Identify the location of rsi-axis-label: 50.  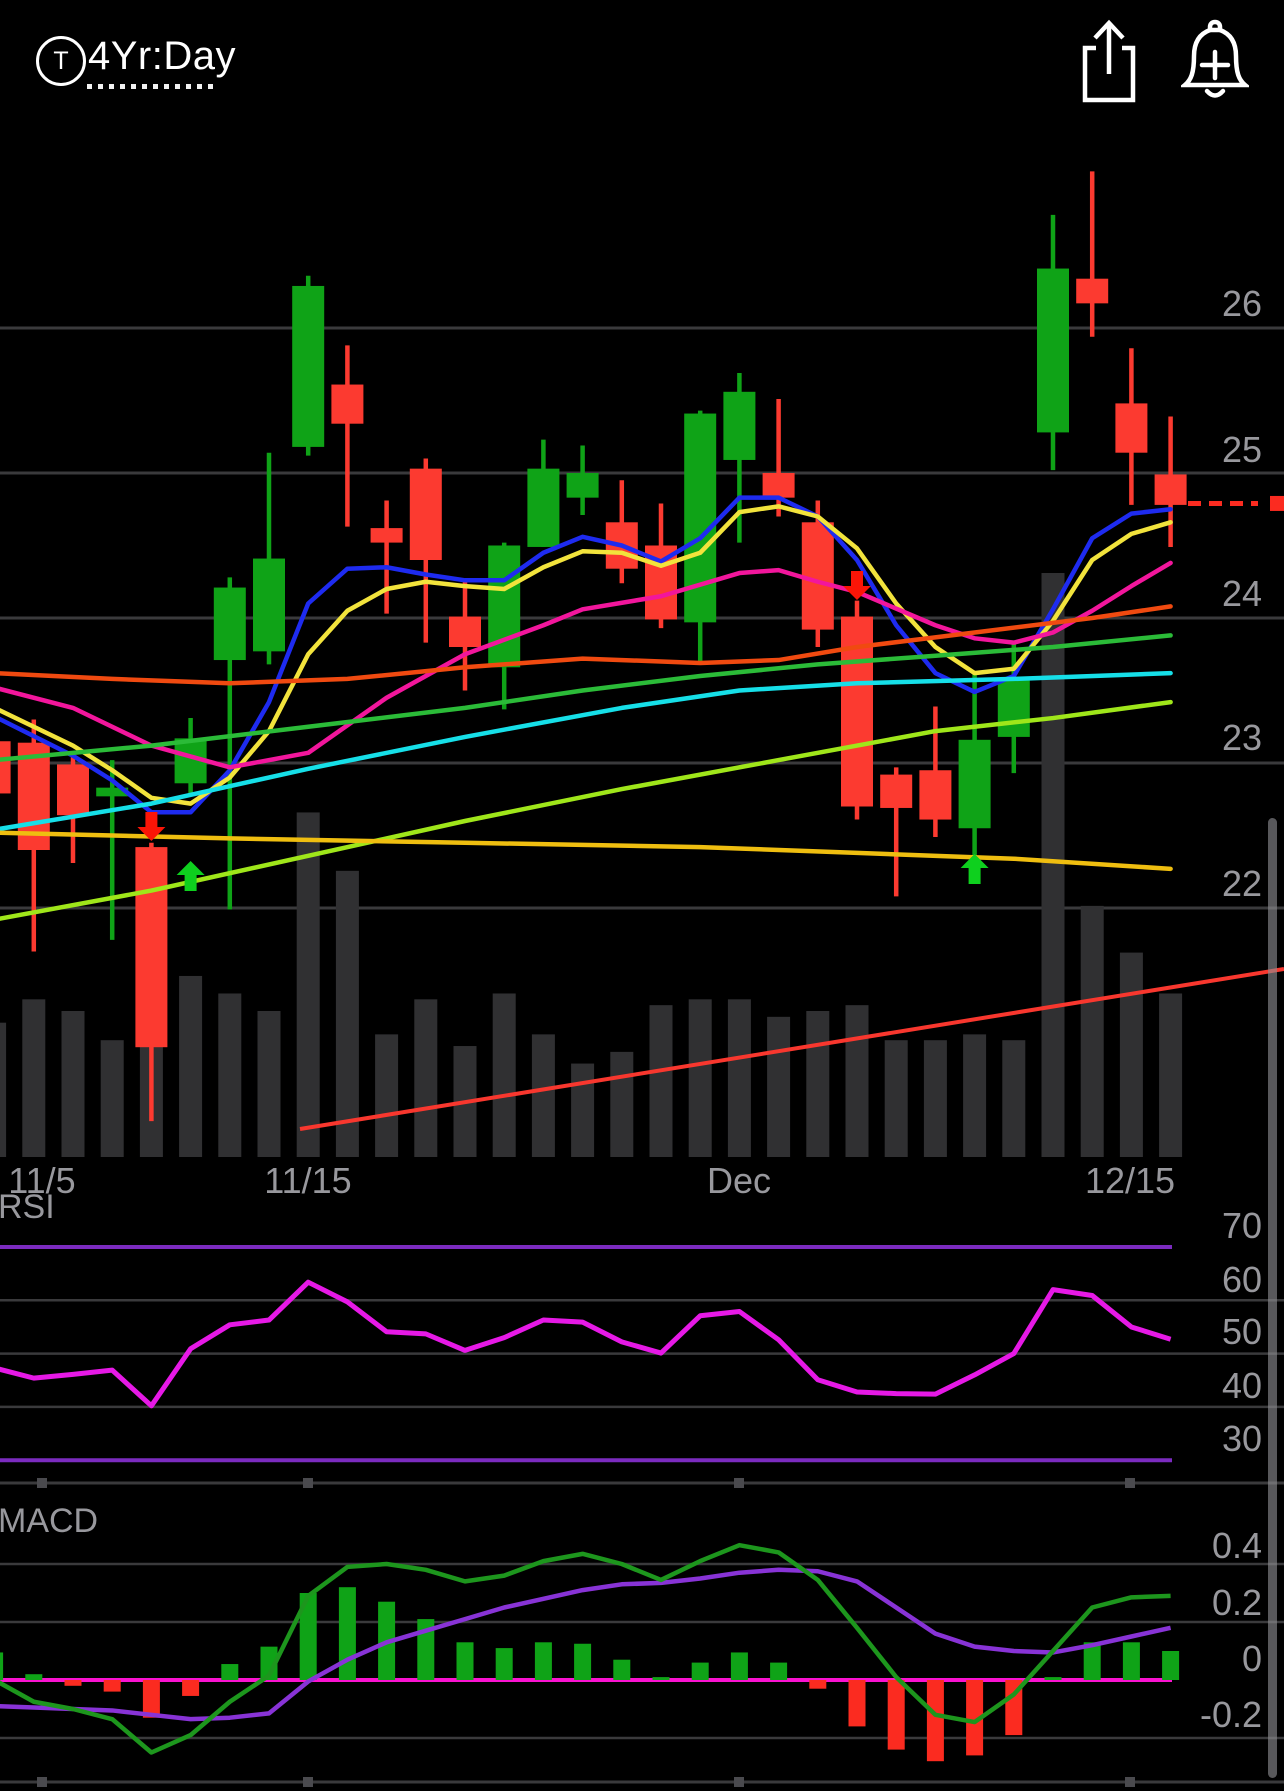
(1242, 1331).